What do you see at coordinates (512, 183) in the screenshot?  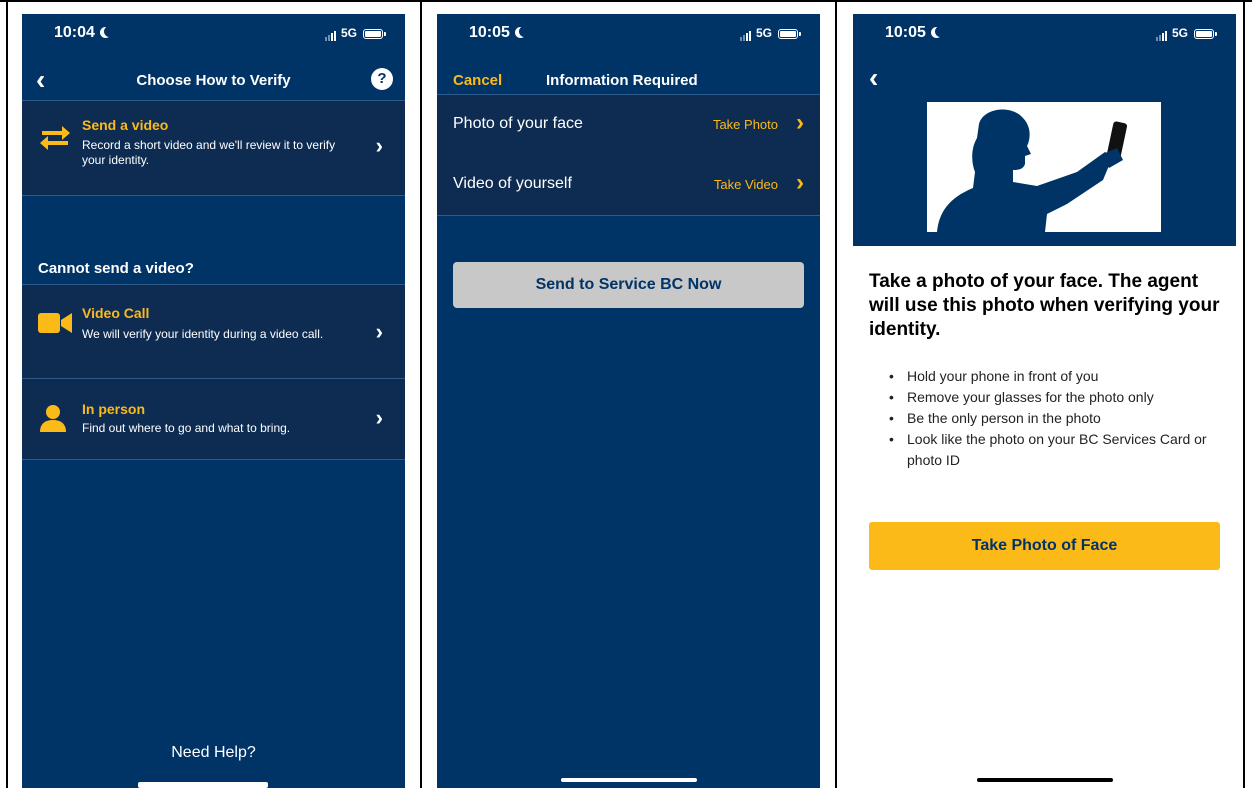 I see `row-label: Video of yourself` at bounding box center [512, 183].